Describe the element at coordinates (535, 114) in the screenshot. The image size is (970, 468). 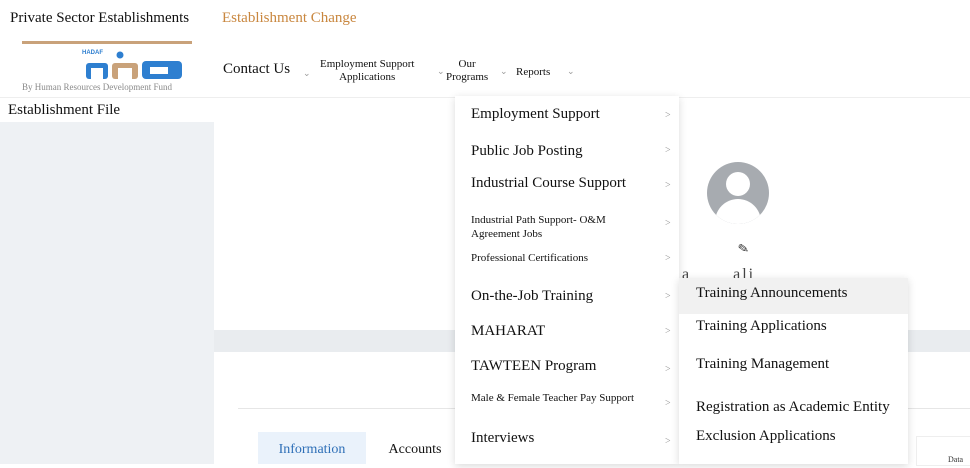
I see `menu-item-label: Employment Support` at that location.